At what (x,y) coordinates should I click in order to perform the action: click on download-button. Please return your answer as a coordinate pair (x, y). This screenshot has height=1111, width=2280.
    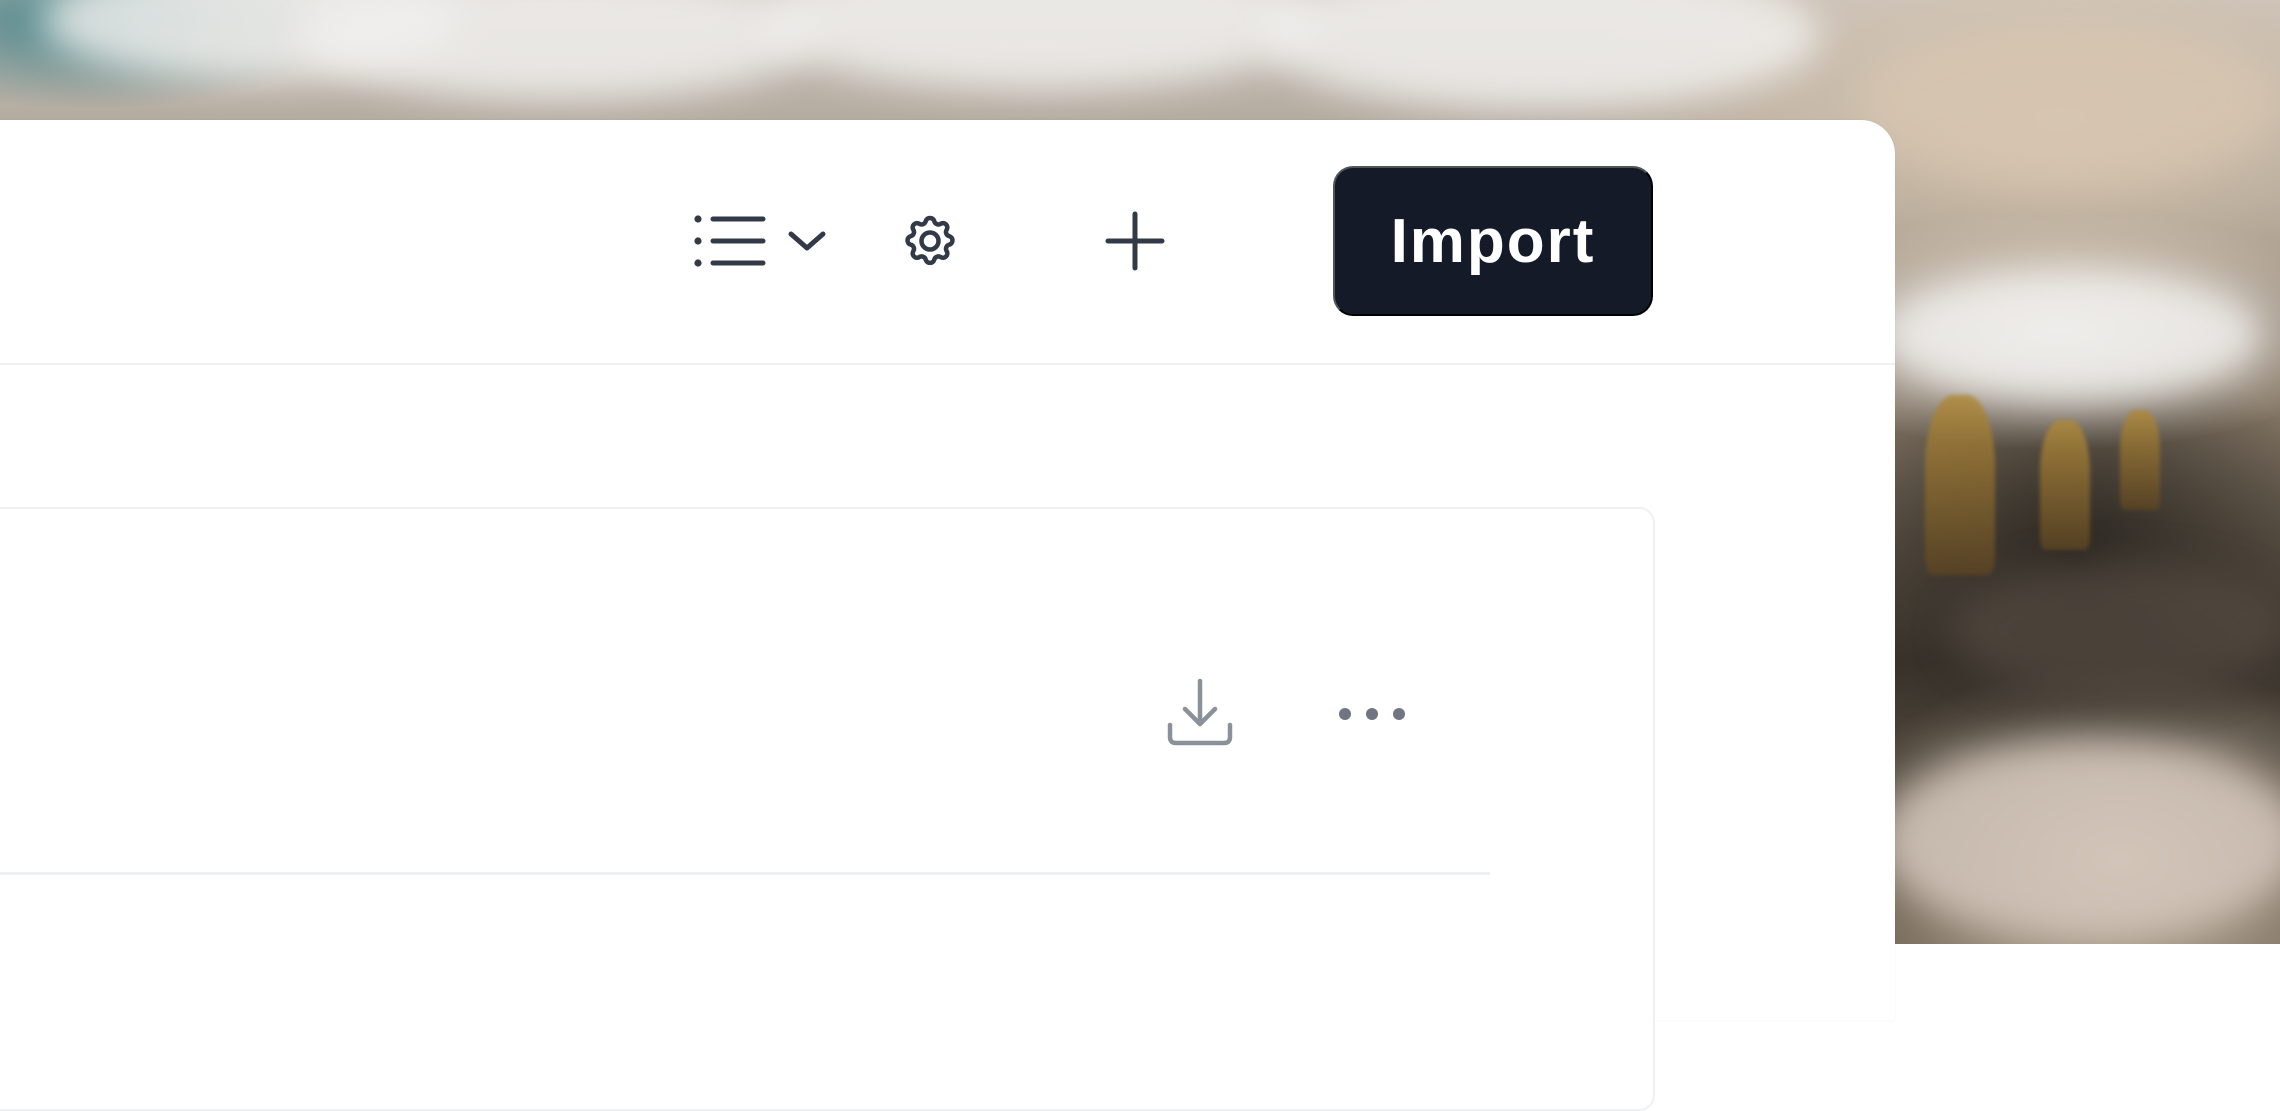
    Looking at the image, I should click on (1200, 712).